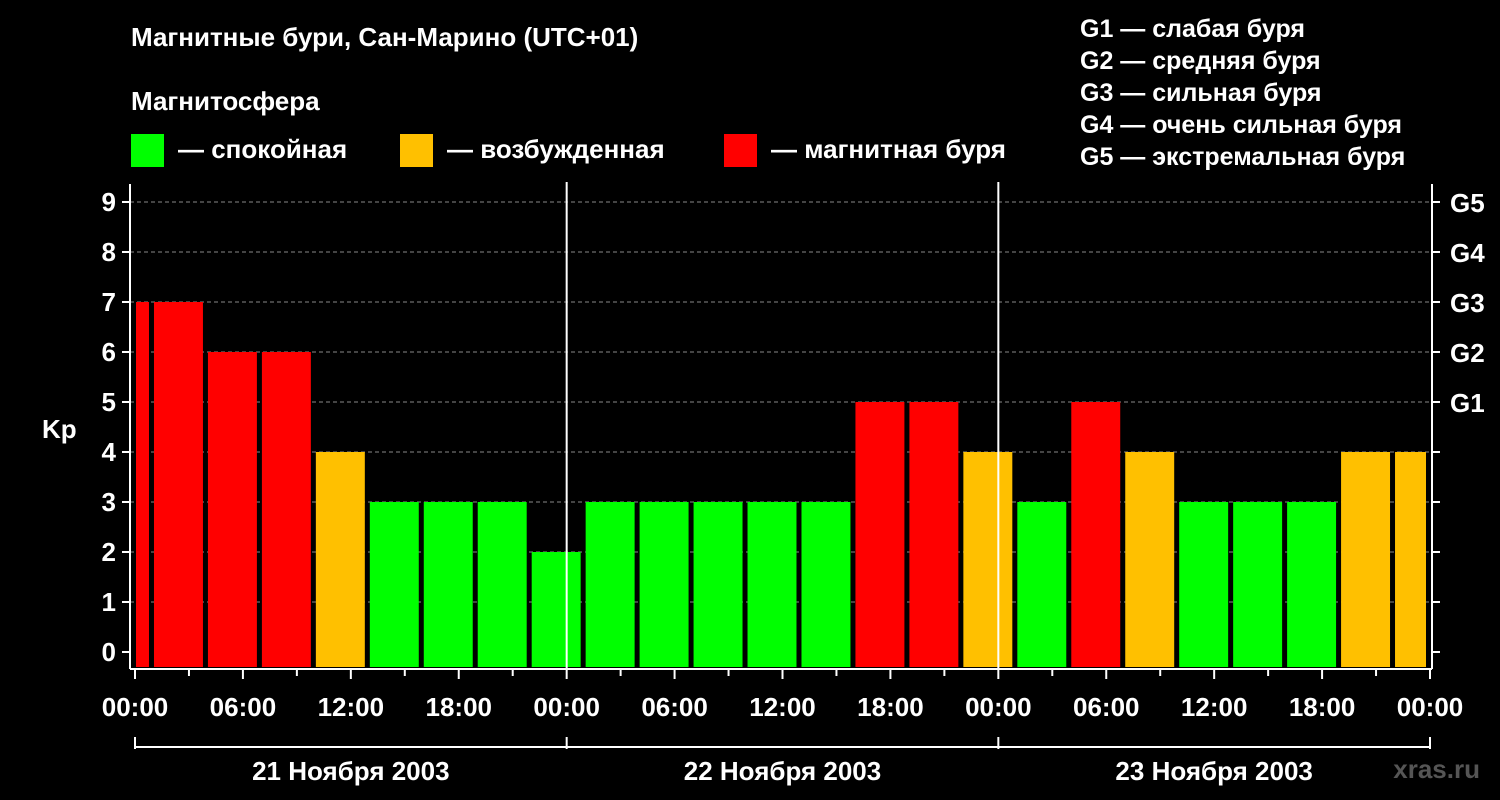 The height and width of the screenshot is (800, 1500). Describe the element at coordinates (1213, 771) in the screenshot. I see `day-label: 23 Ноября 2003` at that location.